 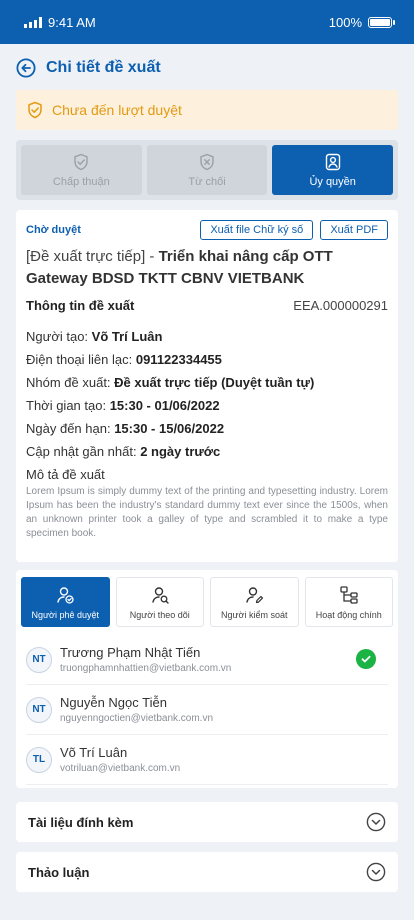 I want to click on description-label: Mô tả đề xuất, so click(x=65, y=474).